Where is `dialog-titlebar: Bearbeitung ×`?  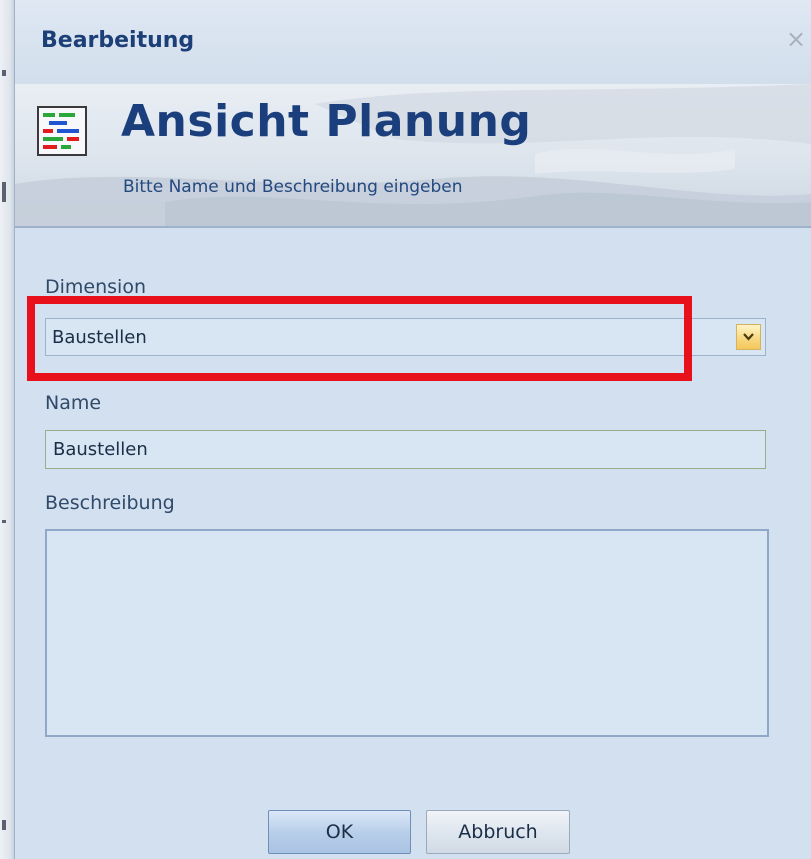 dialog-titlebar: Bearbeitung × is located at coordinates (413, 42).